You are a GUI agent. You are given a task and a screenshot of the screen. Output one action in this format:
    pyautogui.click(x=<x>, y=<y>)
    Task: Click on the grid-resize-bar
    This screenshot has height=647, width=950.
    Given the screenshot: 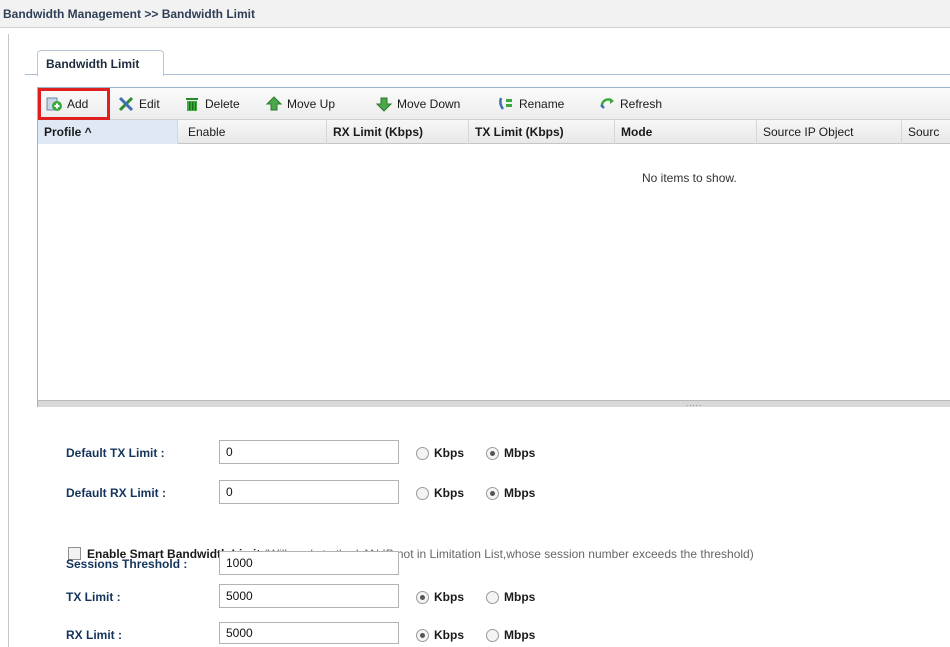 What is the action you would take?
    pyautogui.click(x=494, y=403)
    